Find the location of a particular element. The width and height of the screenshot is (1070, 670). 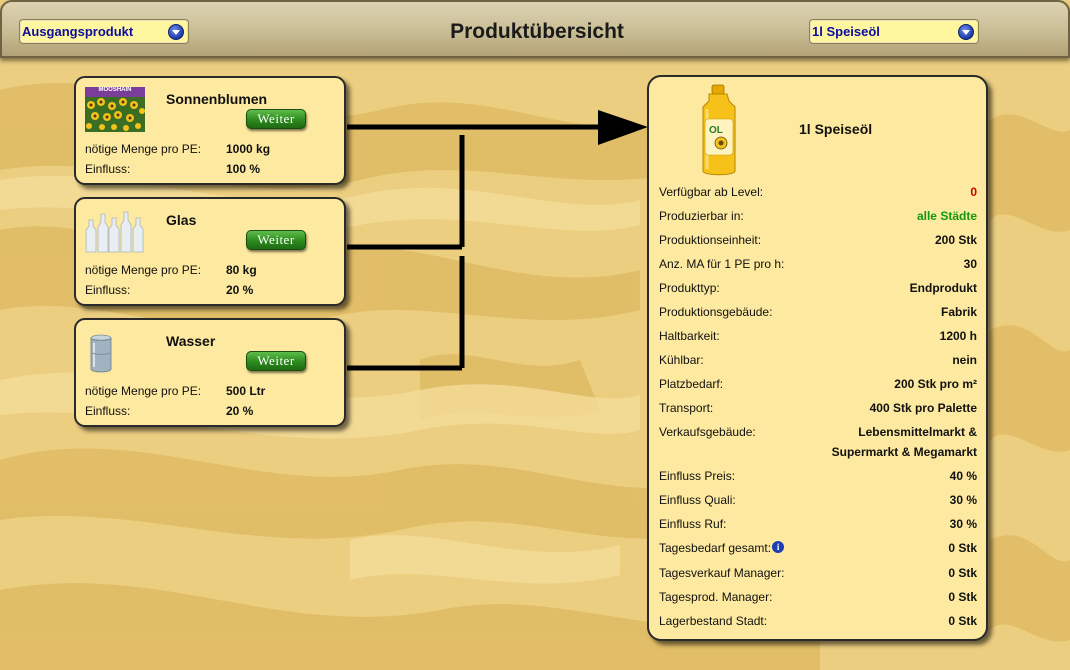

property-label: Verkaufsgebäude: is located at coordinates (707, 432).